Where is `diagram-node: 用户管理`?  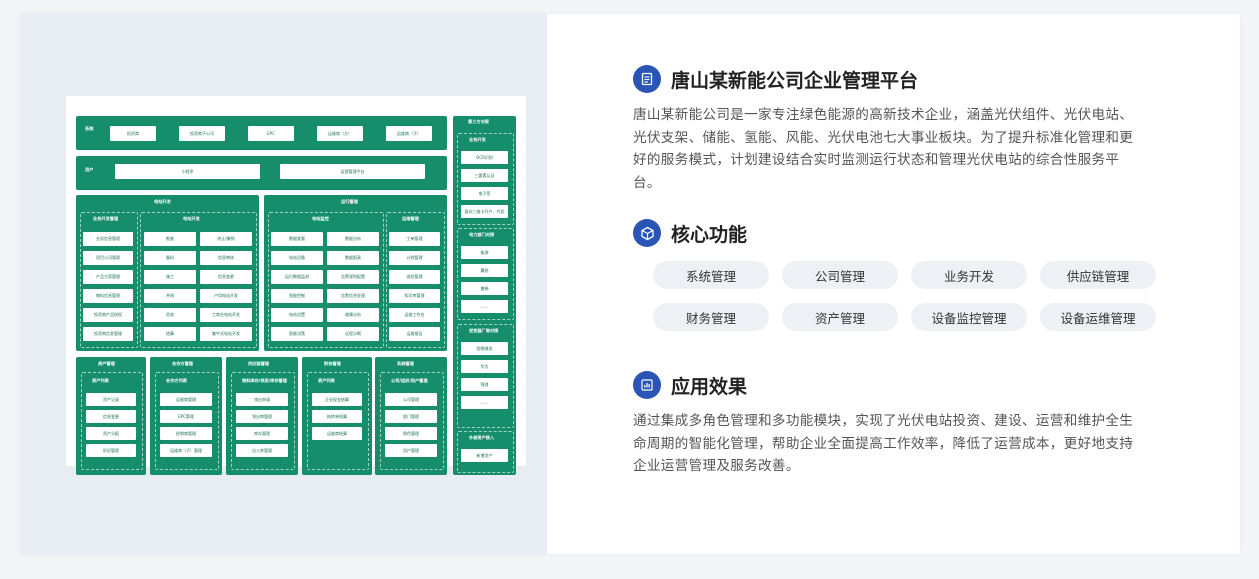
diagram-node: 用户管理 is located at coordinates (411, 450).